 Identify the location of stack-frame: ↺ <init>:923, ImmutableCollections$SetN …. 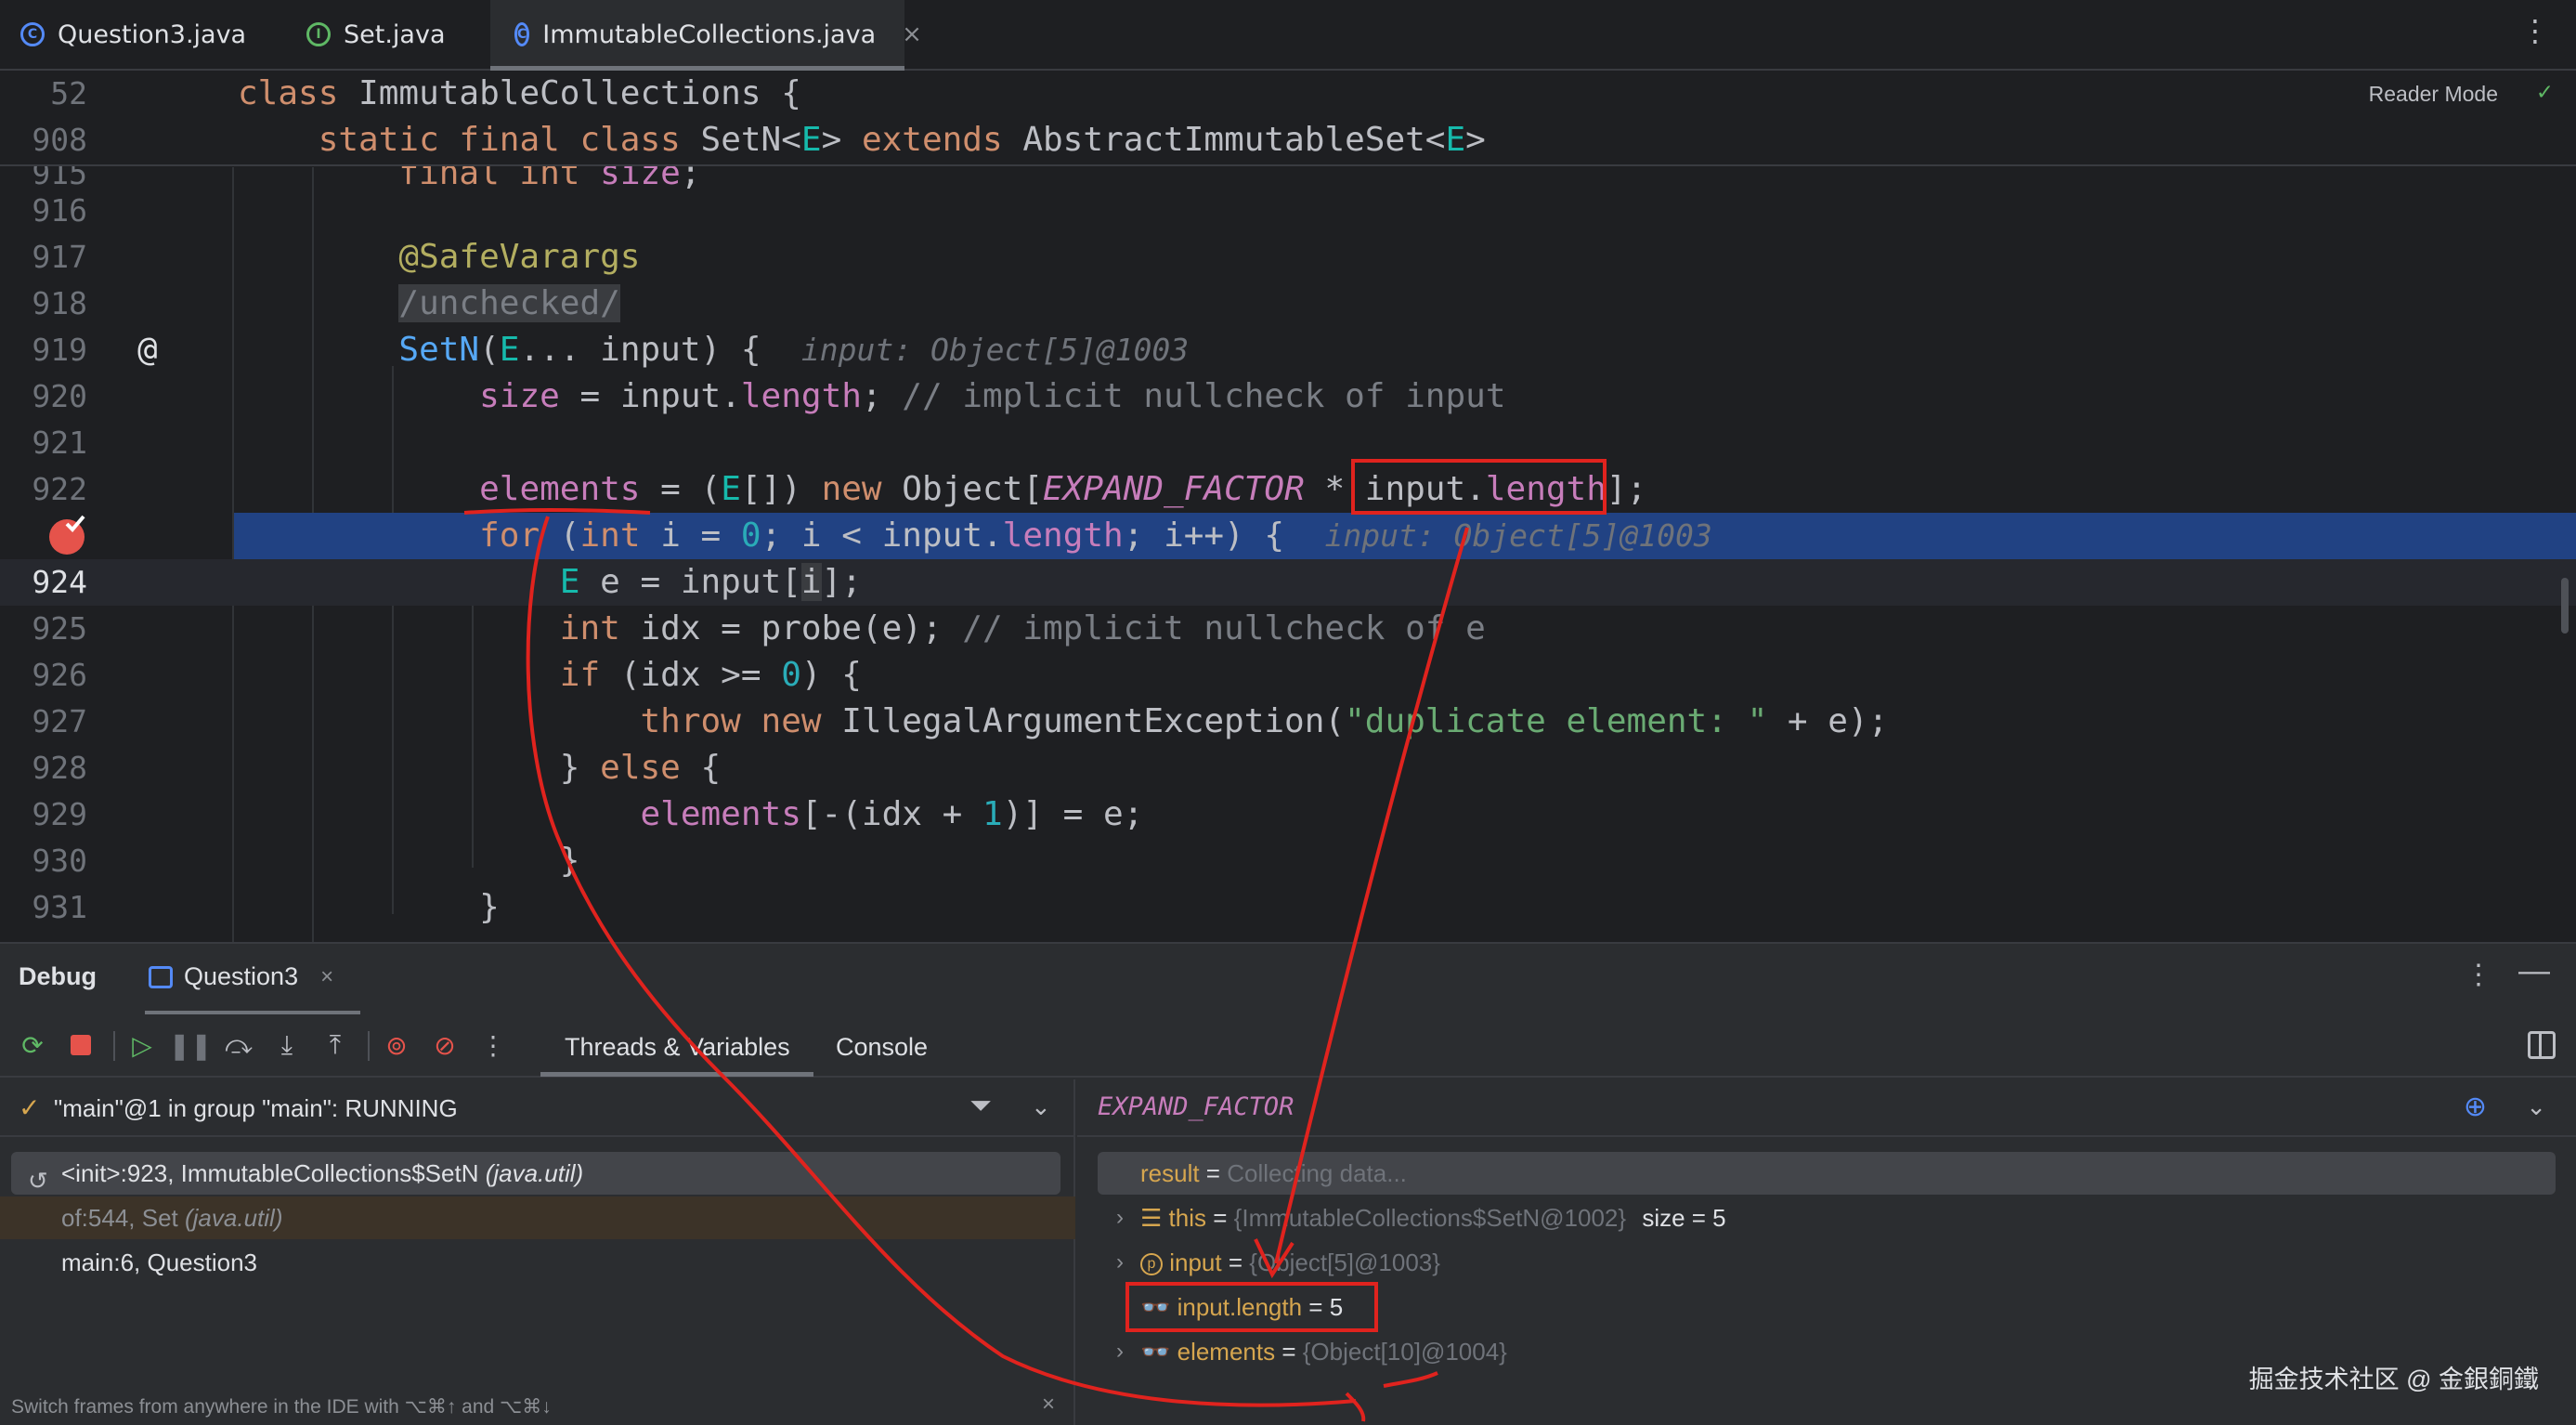
(536, 1173).